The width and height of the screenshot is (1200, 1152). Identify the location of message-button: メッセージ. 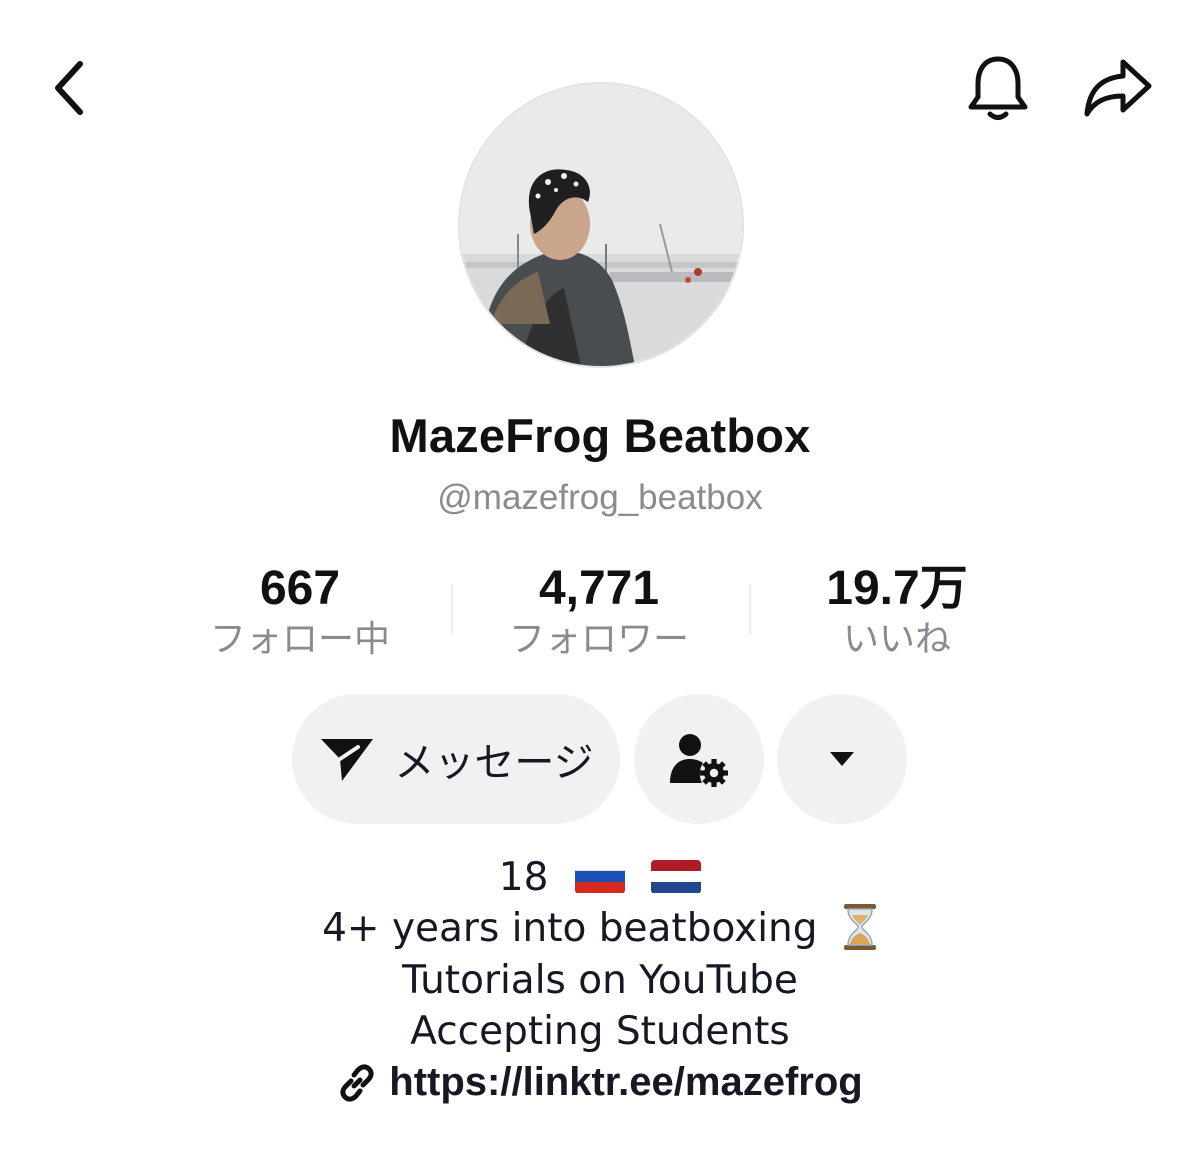
(456, 759).